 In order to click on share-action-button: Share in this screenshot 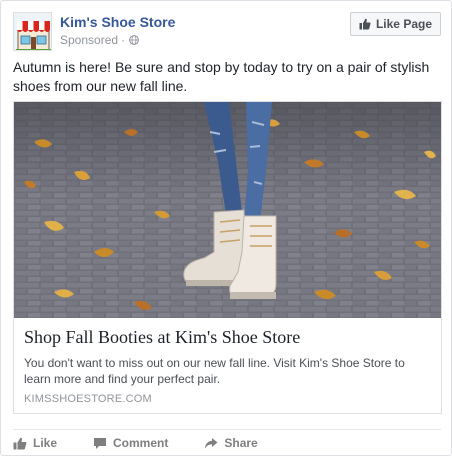, I will do `click(231, 443)`.